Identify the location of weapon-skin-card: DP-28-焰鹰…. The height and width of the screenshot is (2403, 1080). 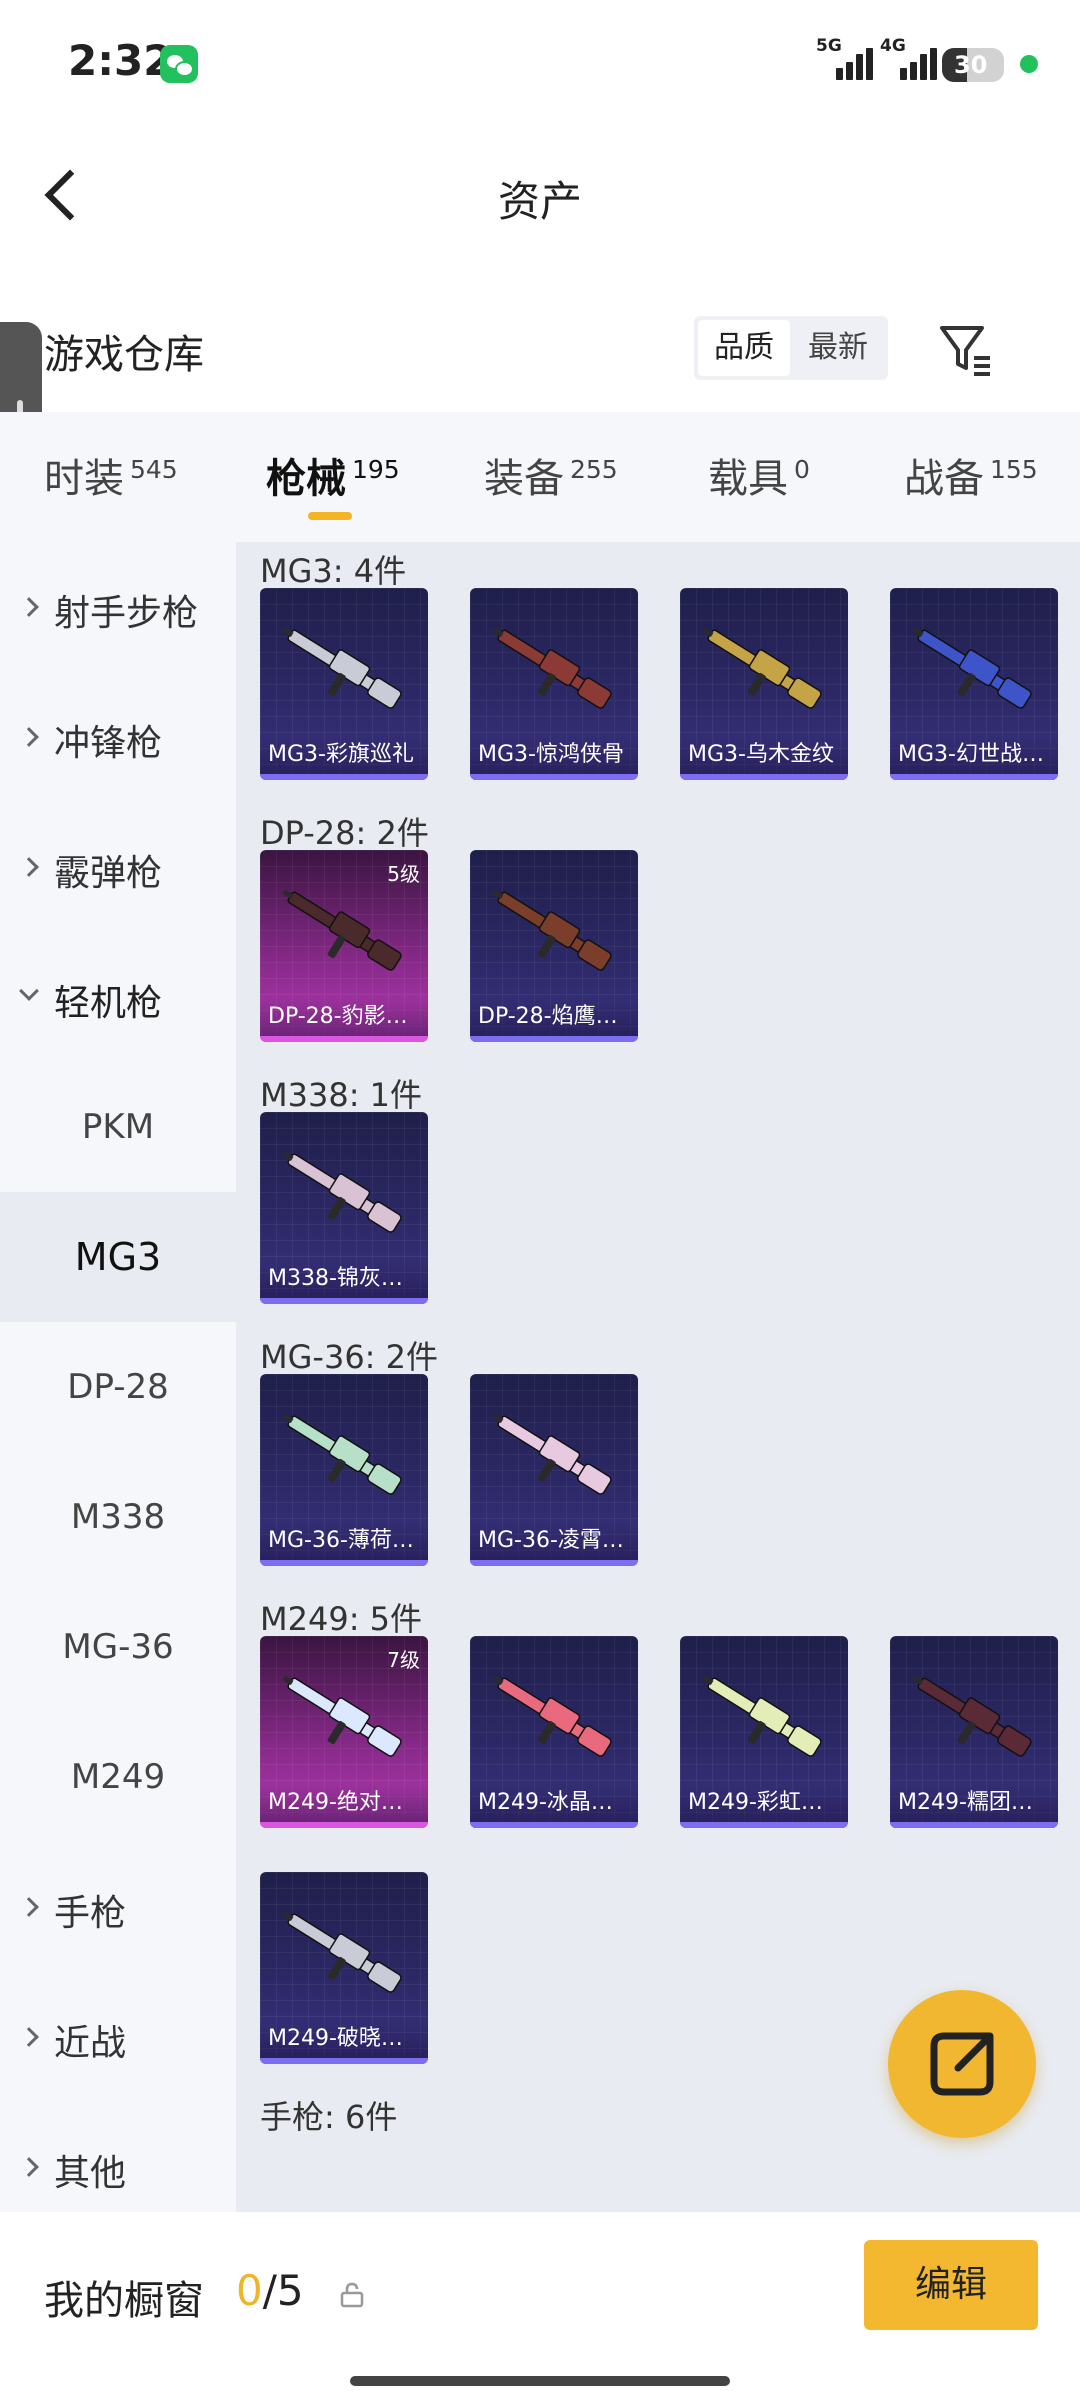
(554, 946).